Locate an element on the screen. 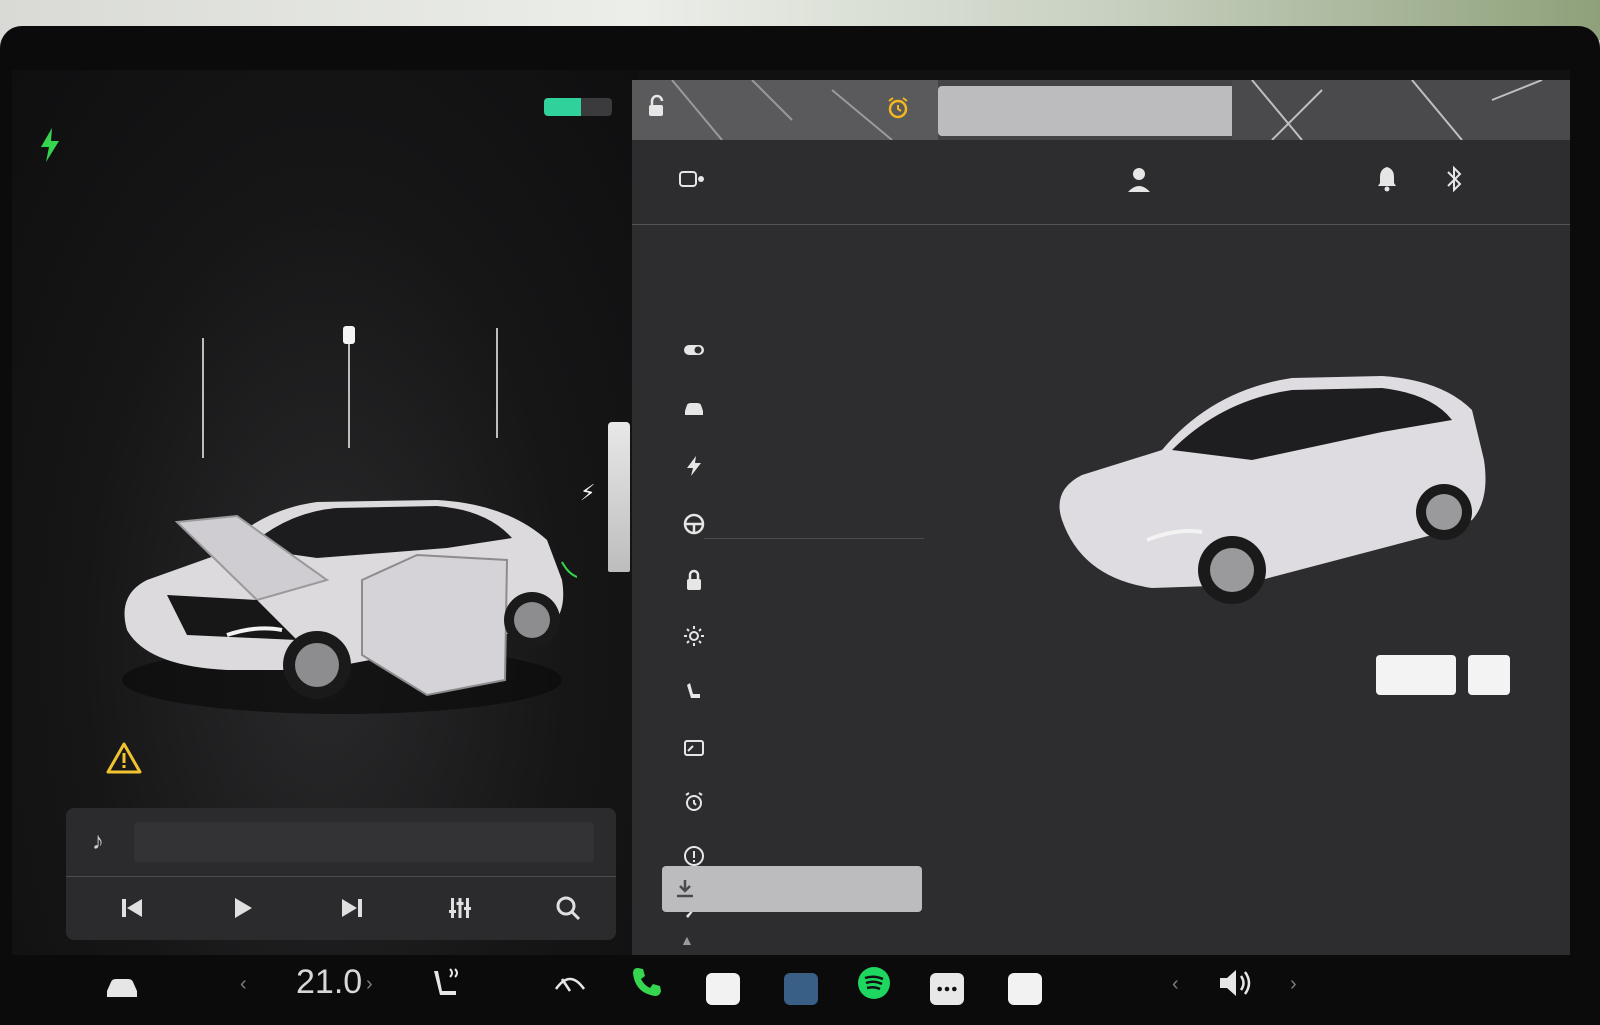  skip-forward-icon is located at coordinates (352, 908).